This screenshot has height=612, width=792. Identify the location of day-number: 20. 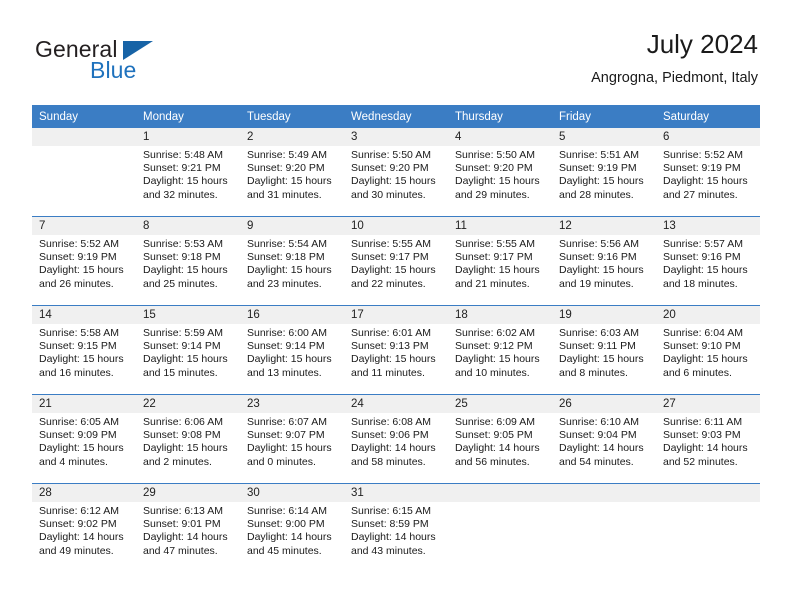
(708, 315).